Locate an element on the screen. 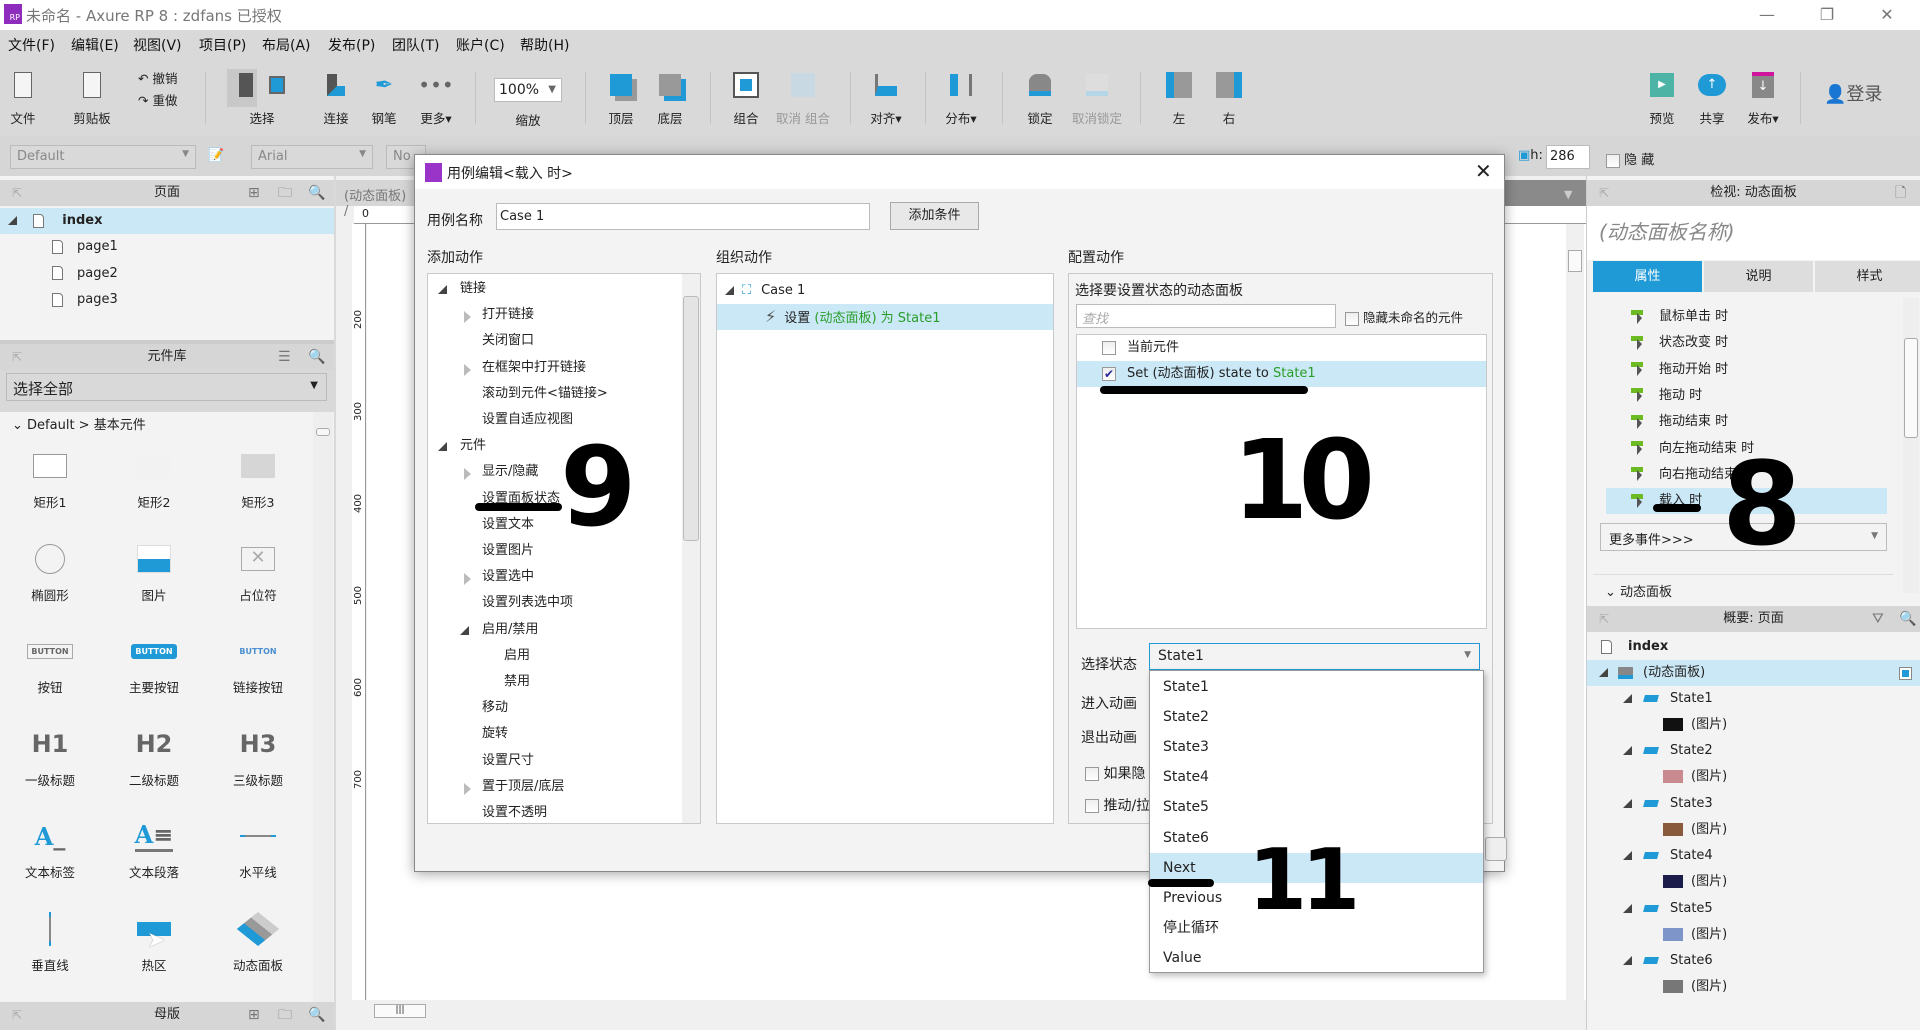  canvas-vscrollbar is located at coordinates (1575, 612).